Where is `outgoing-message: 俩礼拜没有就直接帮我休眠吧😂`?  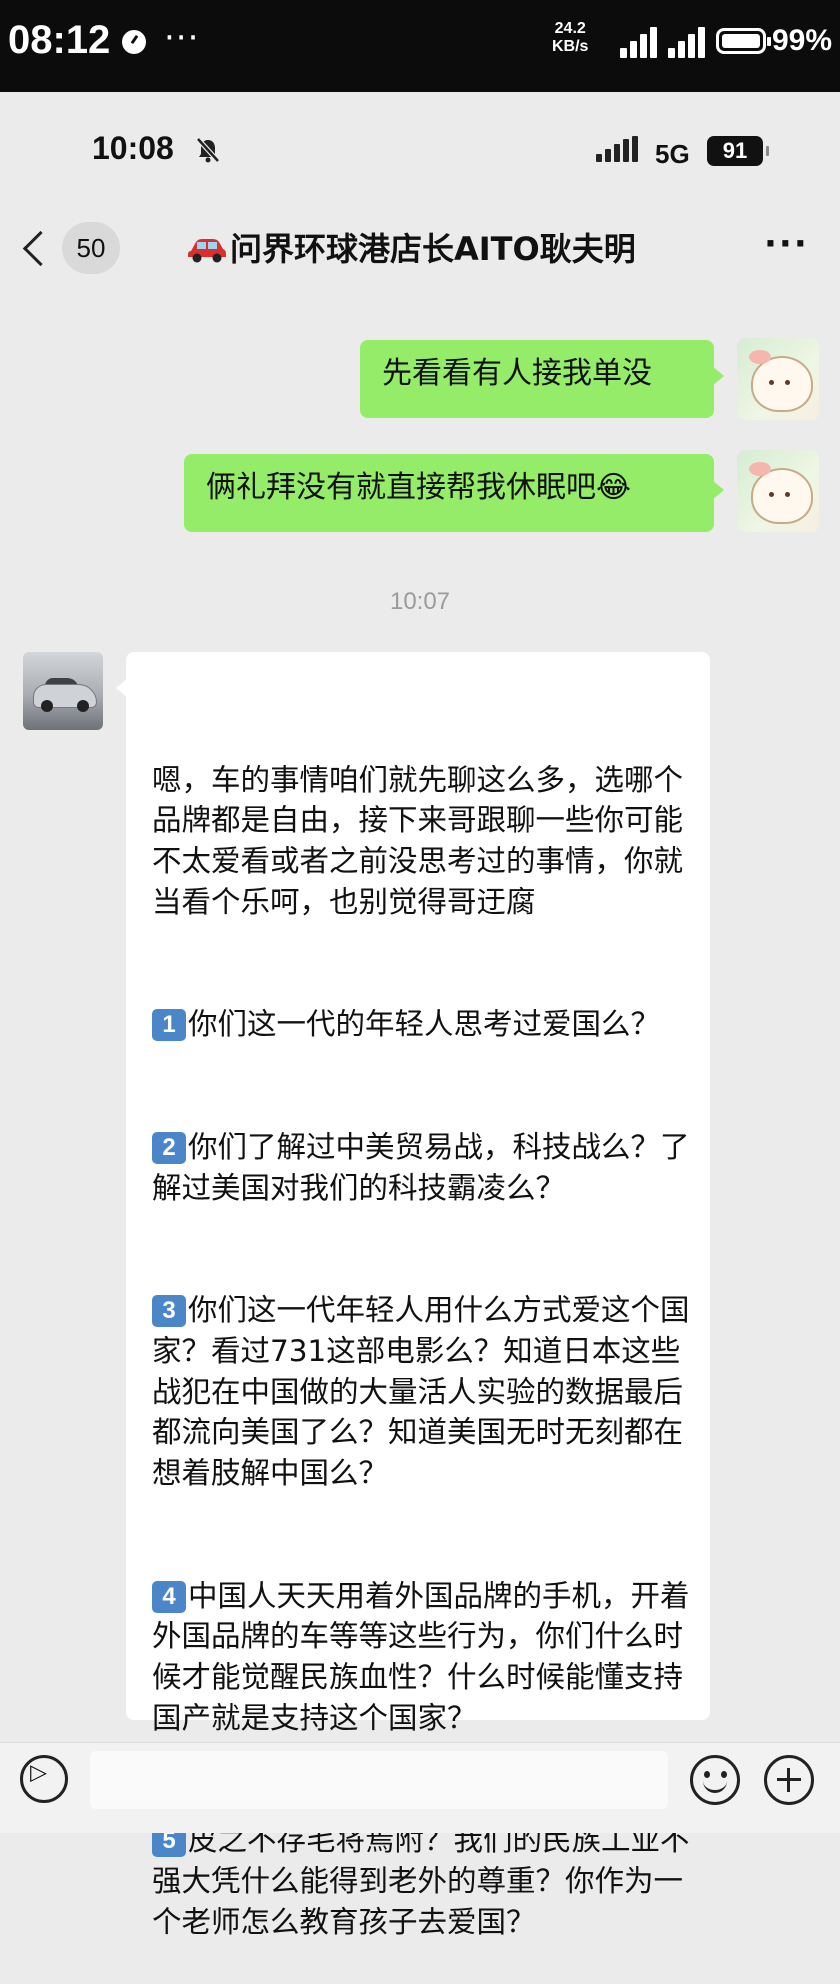 outgoing-message: 俩礼拜没有就直接帮我休眠吧😂 is located at coordinates (454, 493).